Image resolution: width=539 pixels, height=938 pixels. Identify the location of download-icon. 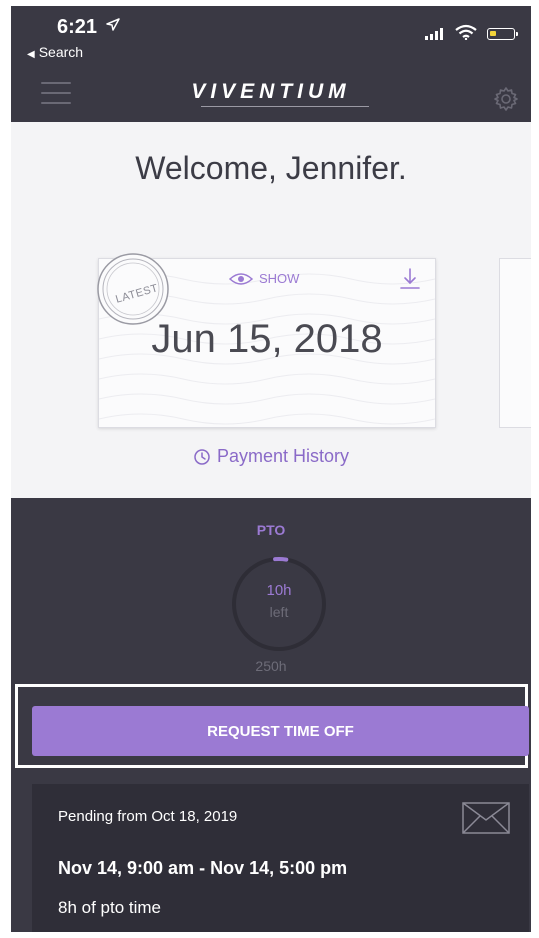
(410, 279).